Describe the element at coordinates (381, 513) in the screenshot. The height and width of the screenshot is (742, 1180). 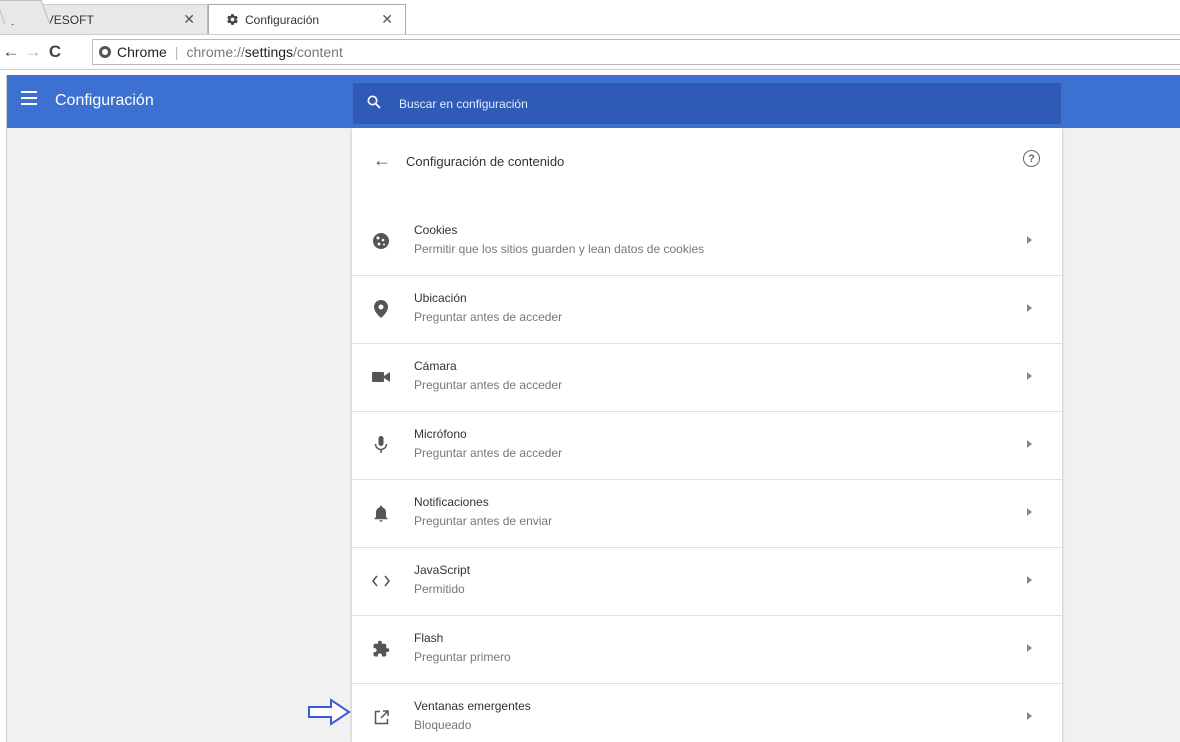
I see `bell-icon` at that location.